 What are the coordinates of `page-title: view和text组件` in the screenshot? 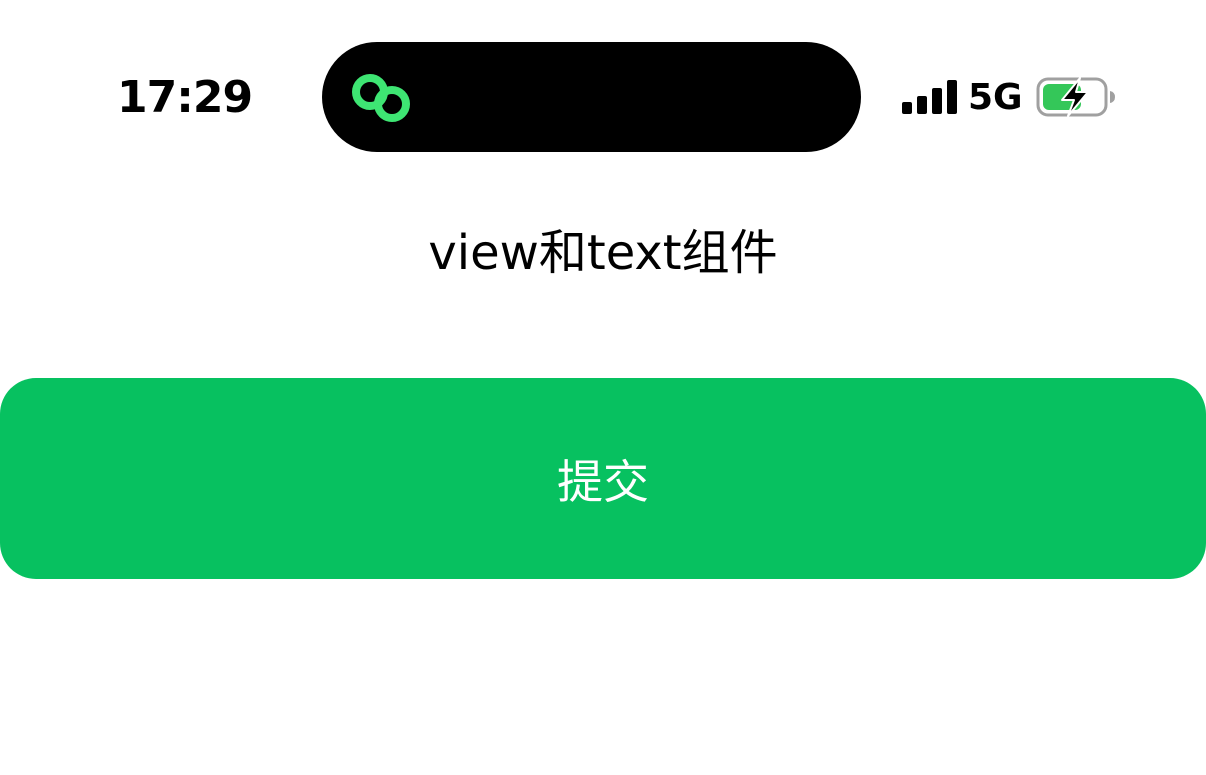 It's located at (603, 253).